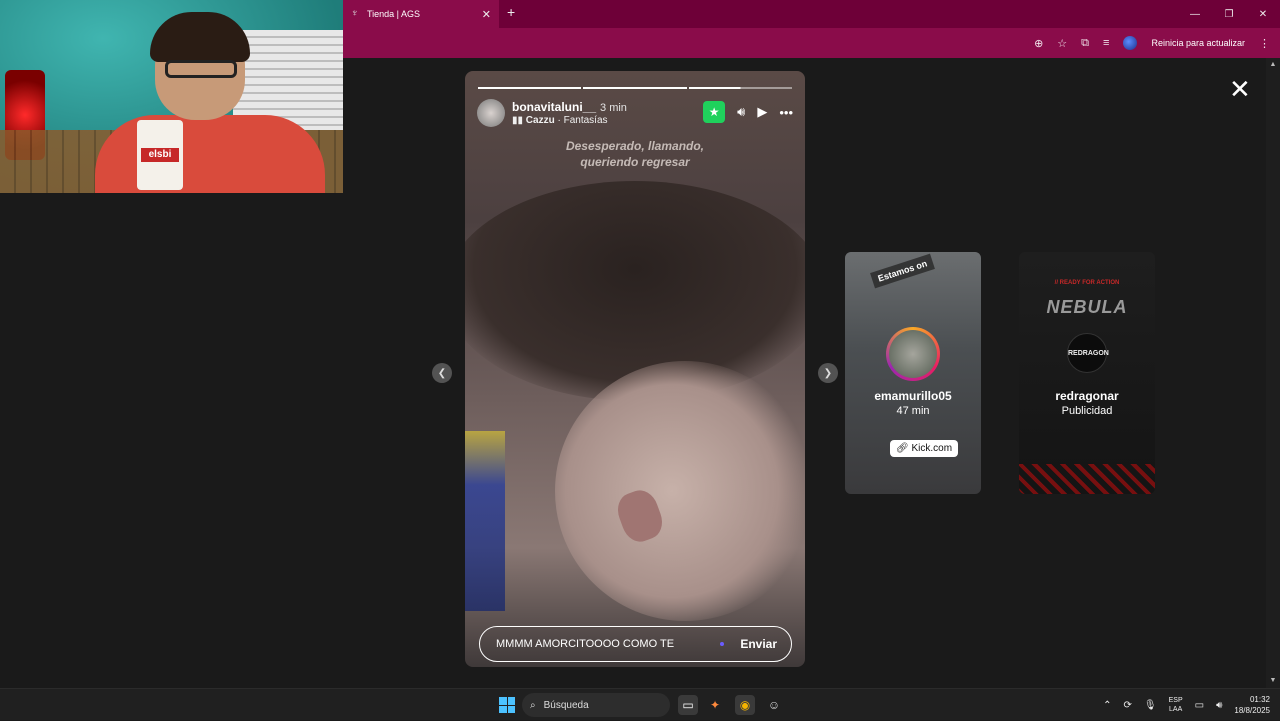  Describe the element at coordinates (355, 13) in the screenshot. I see `tab-favicon-icon: ♆` at that location.